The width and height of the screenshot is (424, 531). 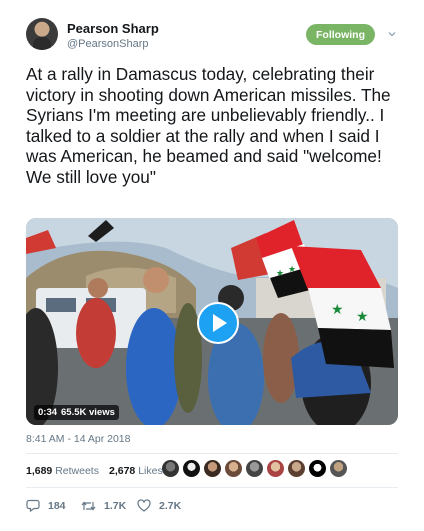 What do you see at coordinates (33, 505) in the screenshot?
I see `reply-icon` at bounding box center [33, 505].